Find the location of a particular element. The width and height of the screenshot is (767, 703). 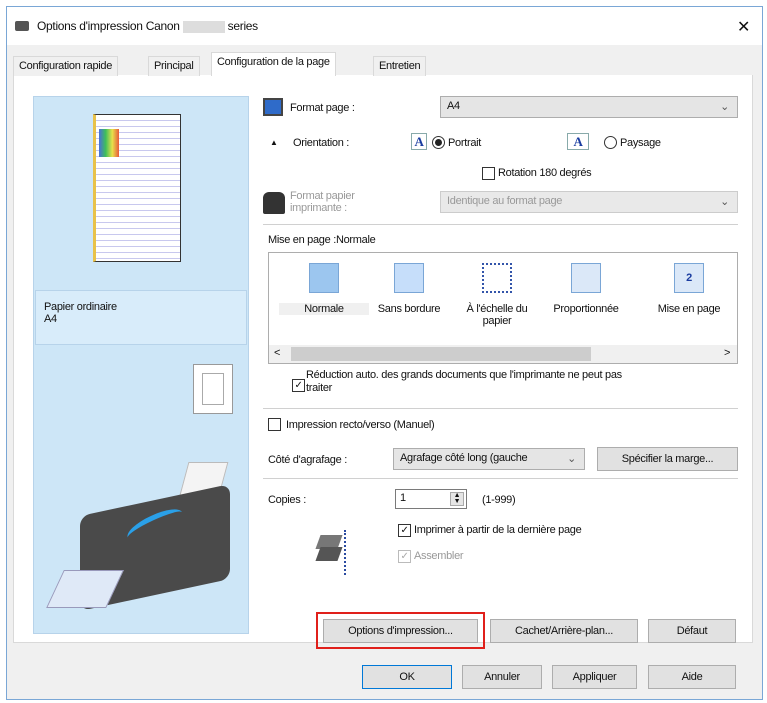

layout-item-sans-bordure: Sans bordure is located at coordinates (409, 289).